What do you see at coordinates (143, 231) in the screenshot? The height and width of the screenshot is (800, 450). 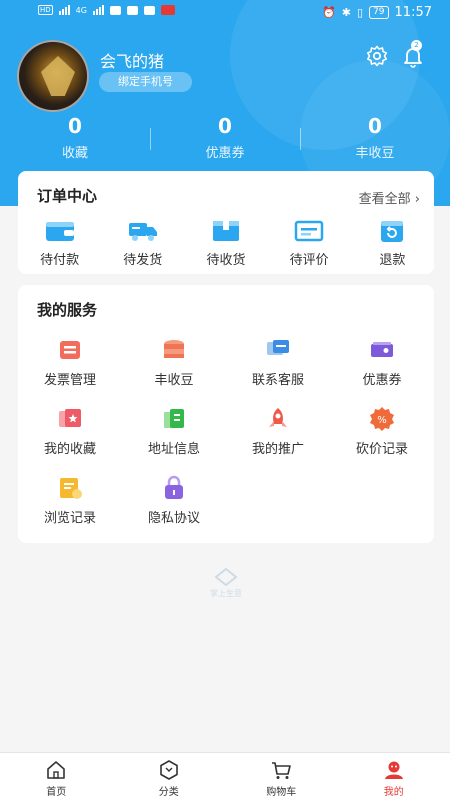 I see `truck-icon` at bounding box center [143, 231].